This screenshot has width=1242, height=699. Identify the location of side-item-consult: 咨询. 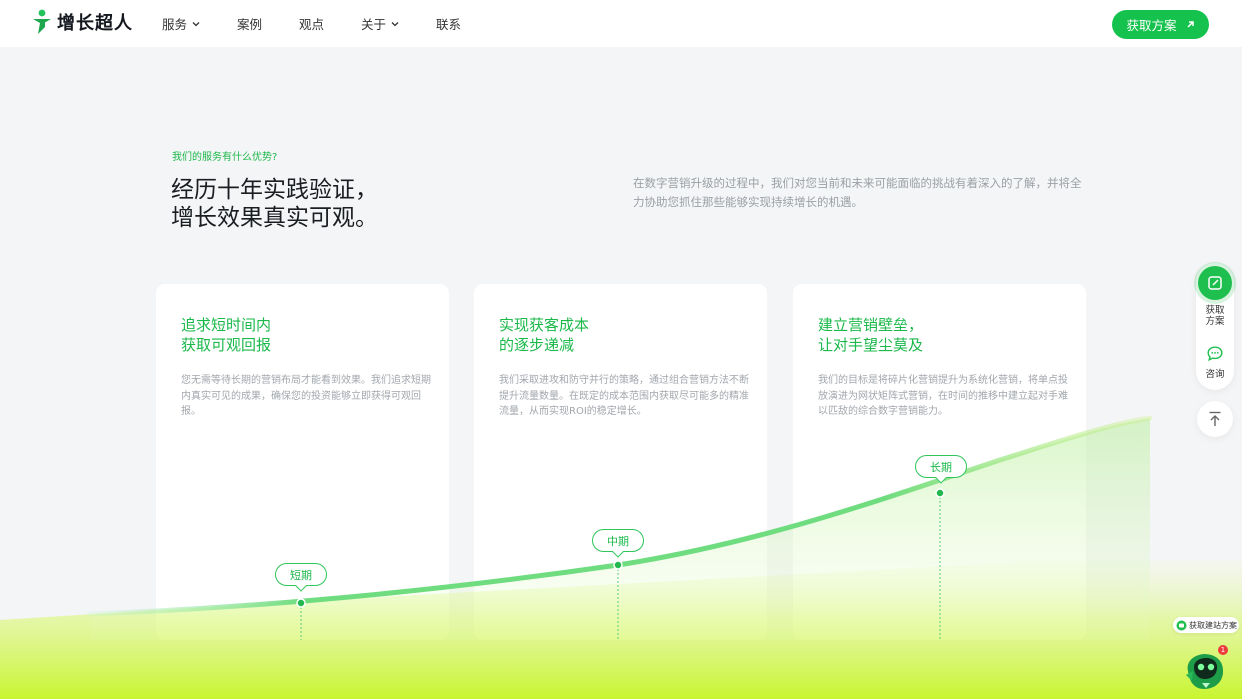
(1215, 374).